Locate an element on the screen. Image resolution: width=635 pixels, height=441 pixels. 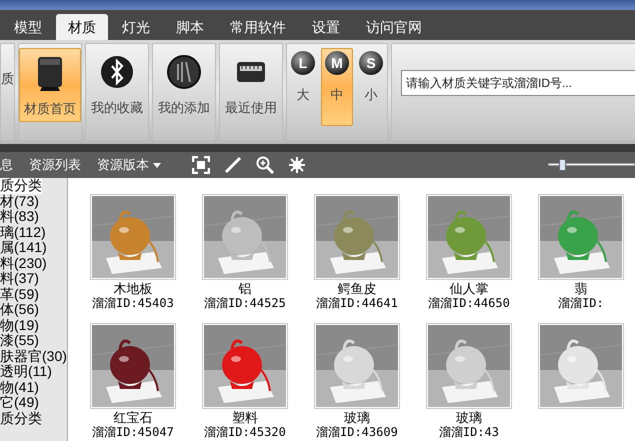
material-id: 溜溜ID:44650 is located at coordinates (469, 303).